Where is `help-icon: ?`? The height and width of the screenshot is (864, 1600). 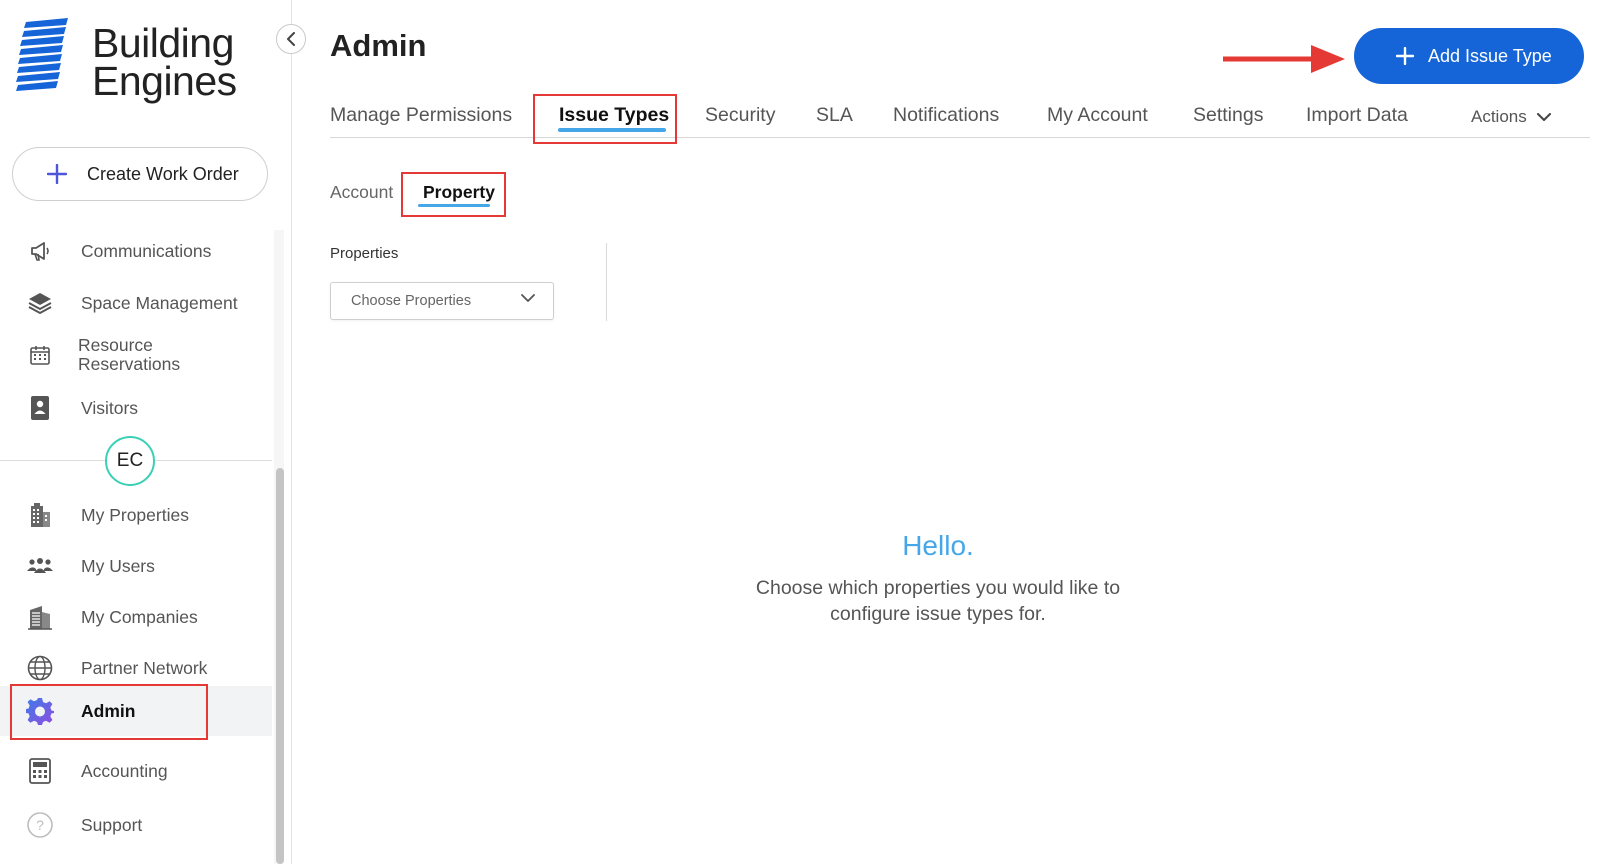
help-icon: ? is located at coordinates (40, 825).